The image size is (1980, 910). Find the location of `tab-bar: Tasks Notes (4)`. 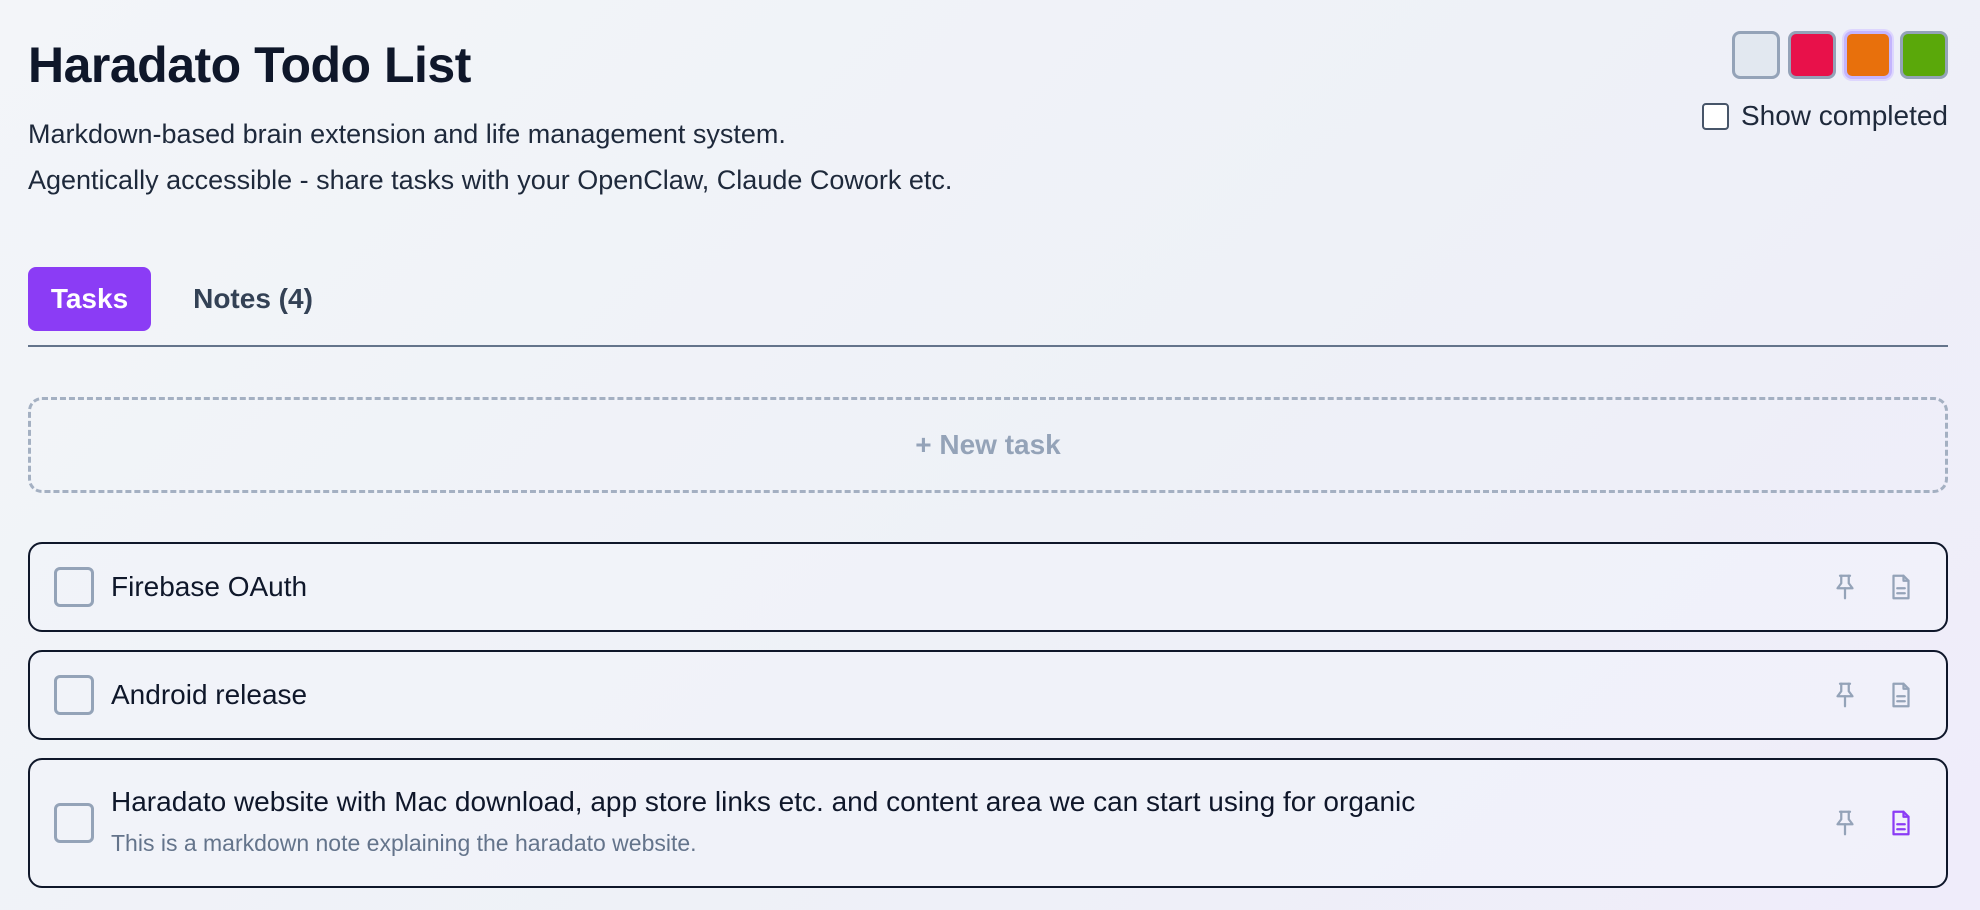

tab-bar: Tasks Notes (4) is located at coordinates (988, 307).